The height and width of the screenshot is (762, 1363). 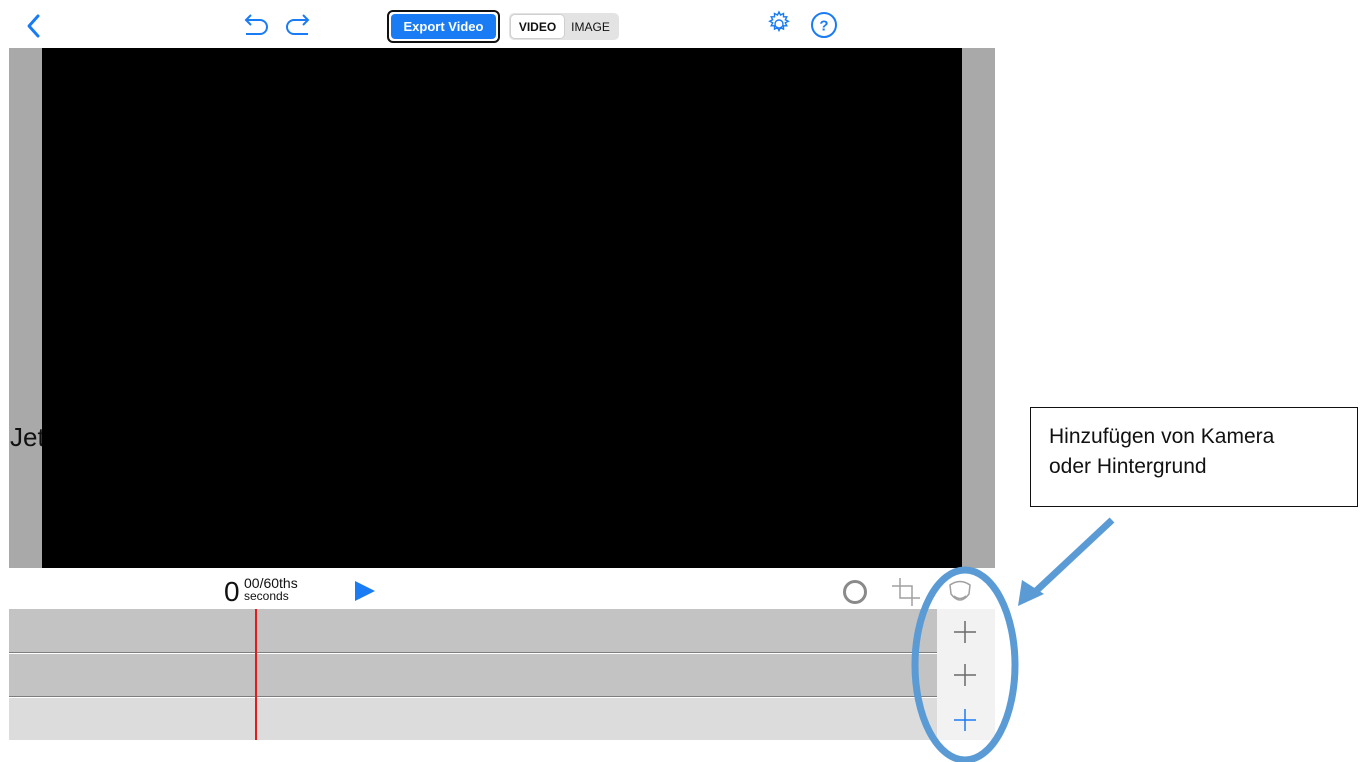 I want to click on export-video-button: Export Video, so click(x=443, y=26).